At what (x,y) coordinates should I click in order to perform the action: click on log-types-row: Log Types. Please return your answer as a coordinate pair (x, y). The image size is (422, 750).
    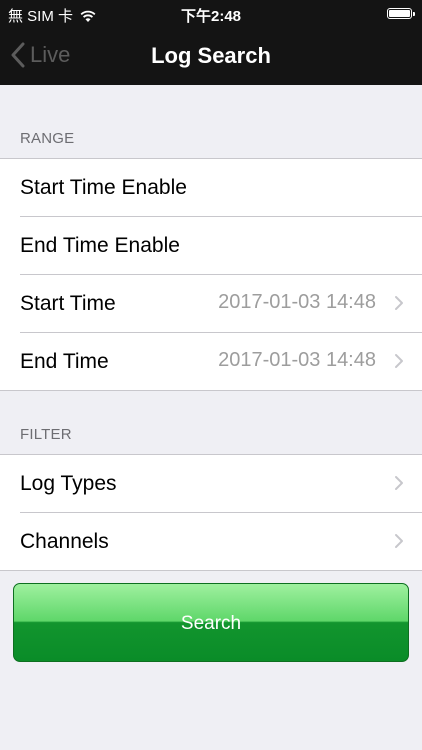
    Looking at the image, I should click on (221, 484).